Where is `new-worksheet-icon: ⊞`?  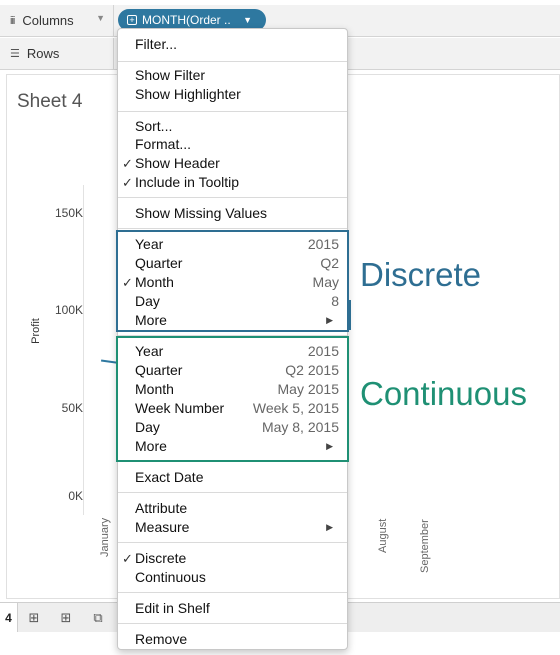 new-worksheet-icon: ⊞ is located at coordinates (34, 618).